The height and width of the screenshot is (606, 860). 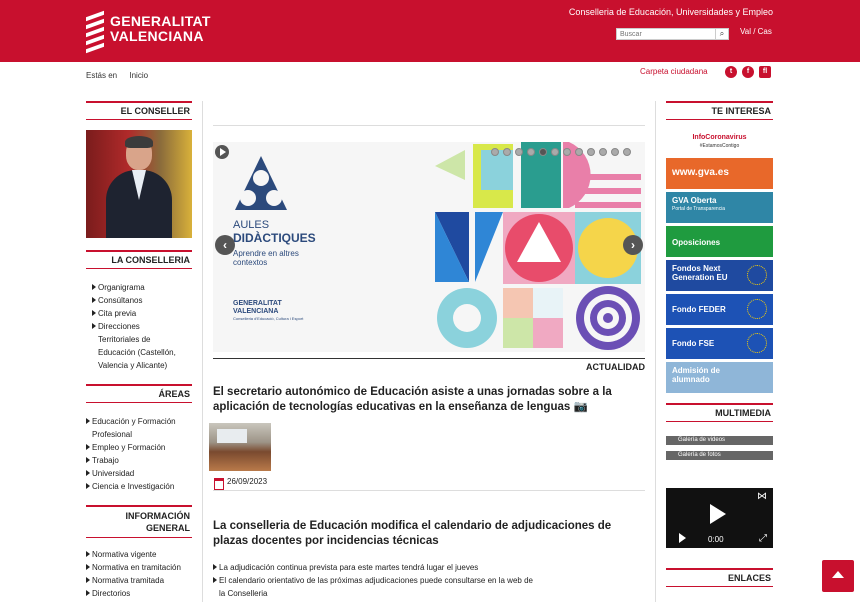 I want to click on video-player: ⋈ 0:00 ⤢, so click(x=719, y=518).